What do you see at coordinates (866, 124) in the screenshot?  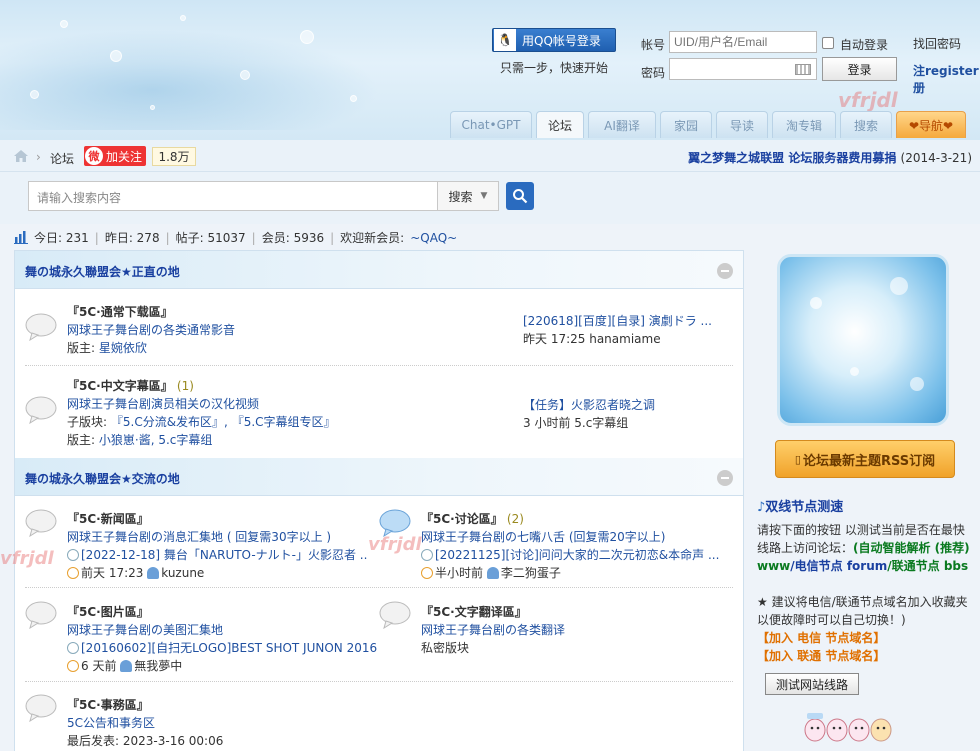 I see `tab-search: 搜索` at bounding box center [866, 124].